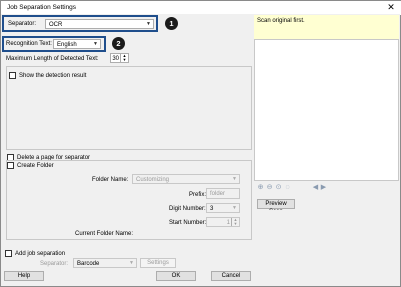 This screenshot has height=287, width=401. I want to click on close-icon: ✕, so click(391, 7).